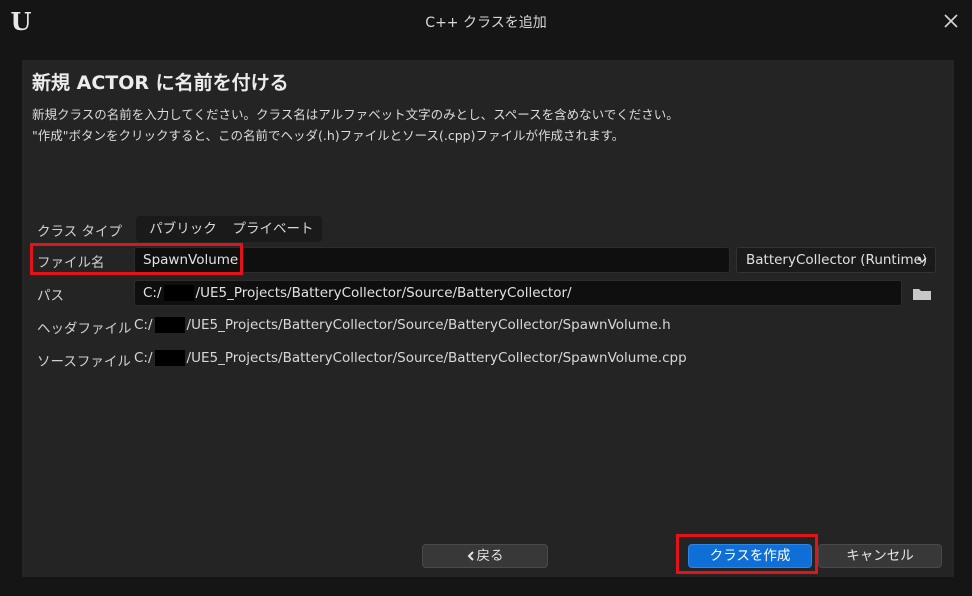 The width and height of the screenshot is (972, 596). I want to click on file-name-highlight, so click(136, 259).